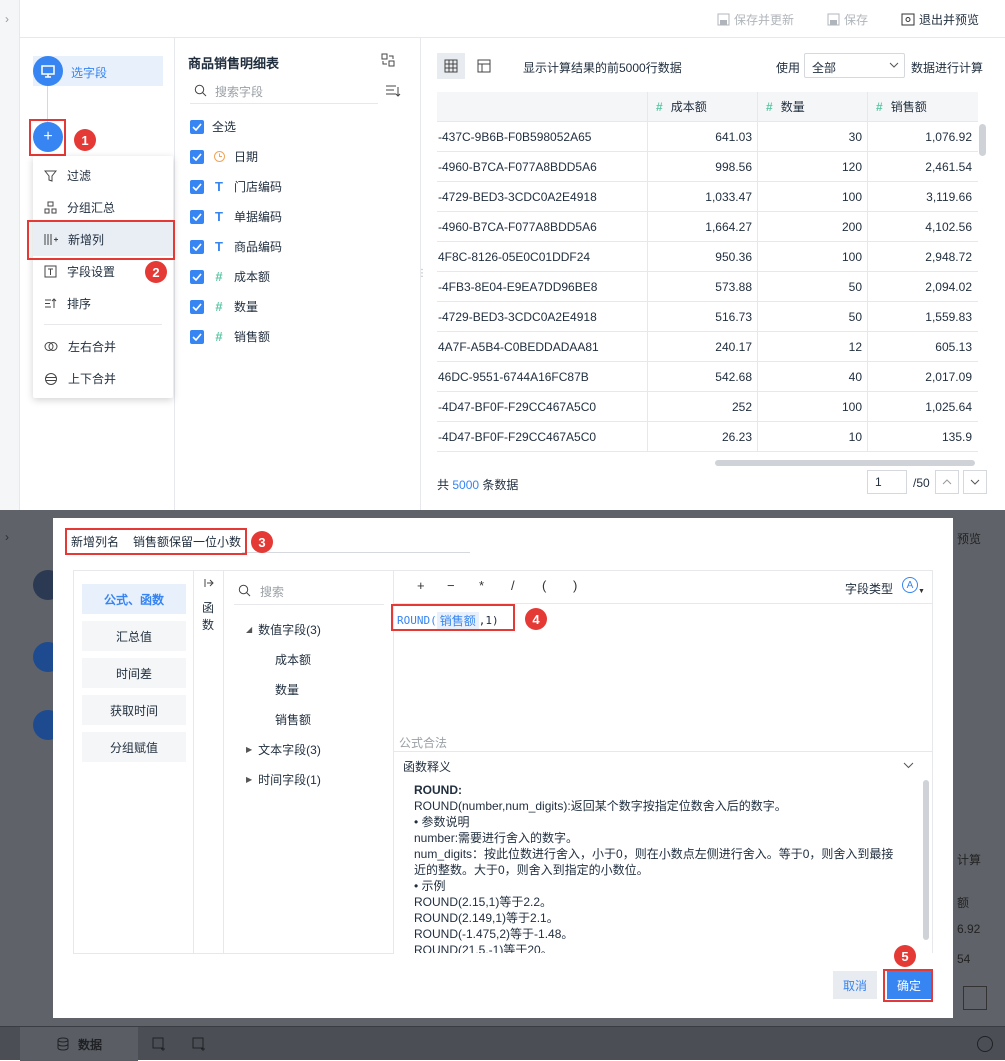  Describe the element at coordinates (287, 689) in the screenshot. I see `tree-item-quantity: 数量` at that location.